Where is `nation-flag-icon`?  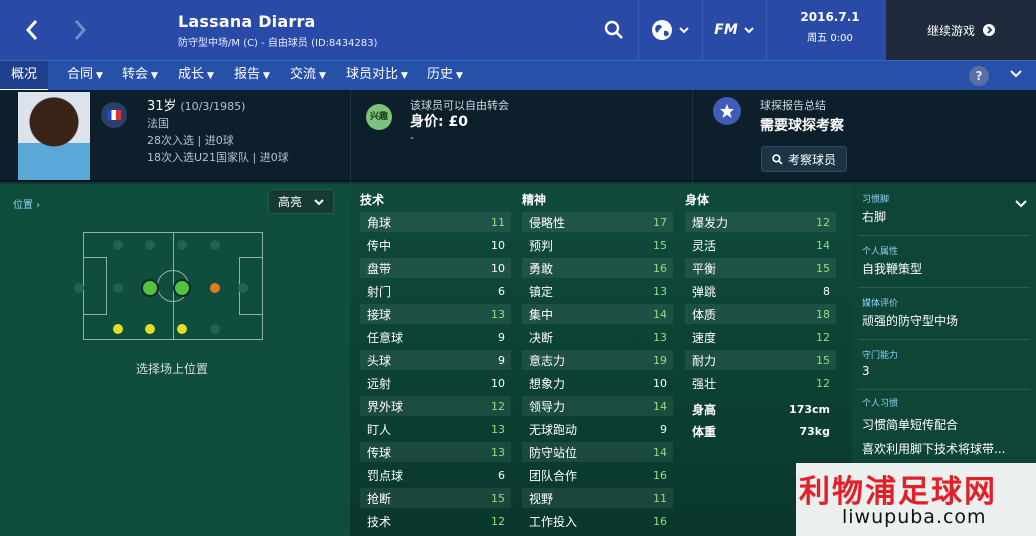 nation-flag-icon is located at coordinates (114, 115).